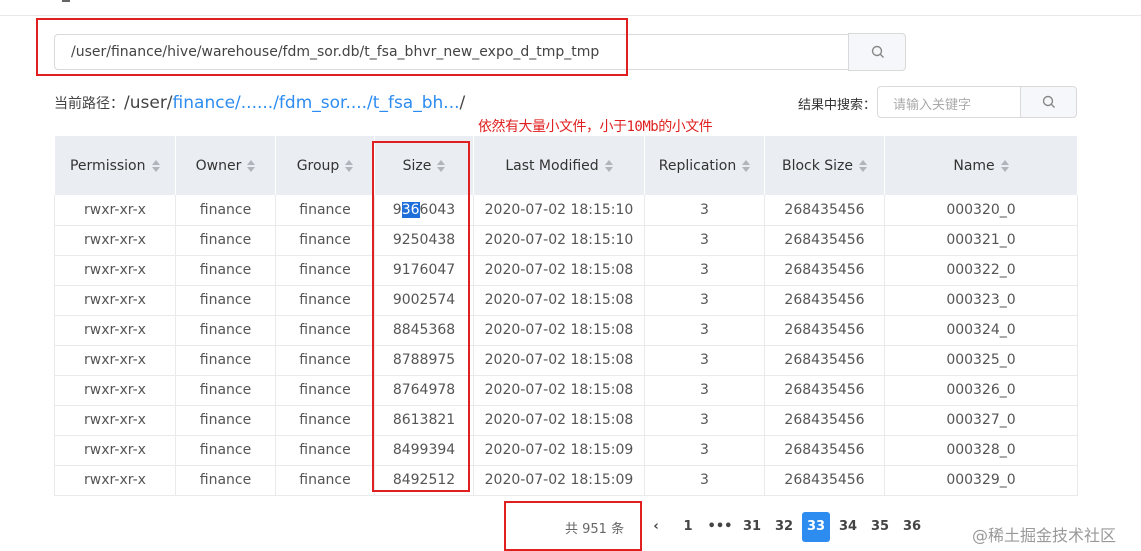 The image size is (1141, 551). I want to click on header-block-size: Block Size, so click(824, 165).